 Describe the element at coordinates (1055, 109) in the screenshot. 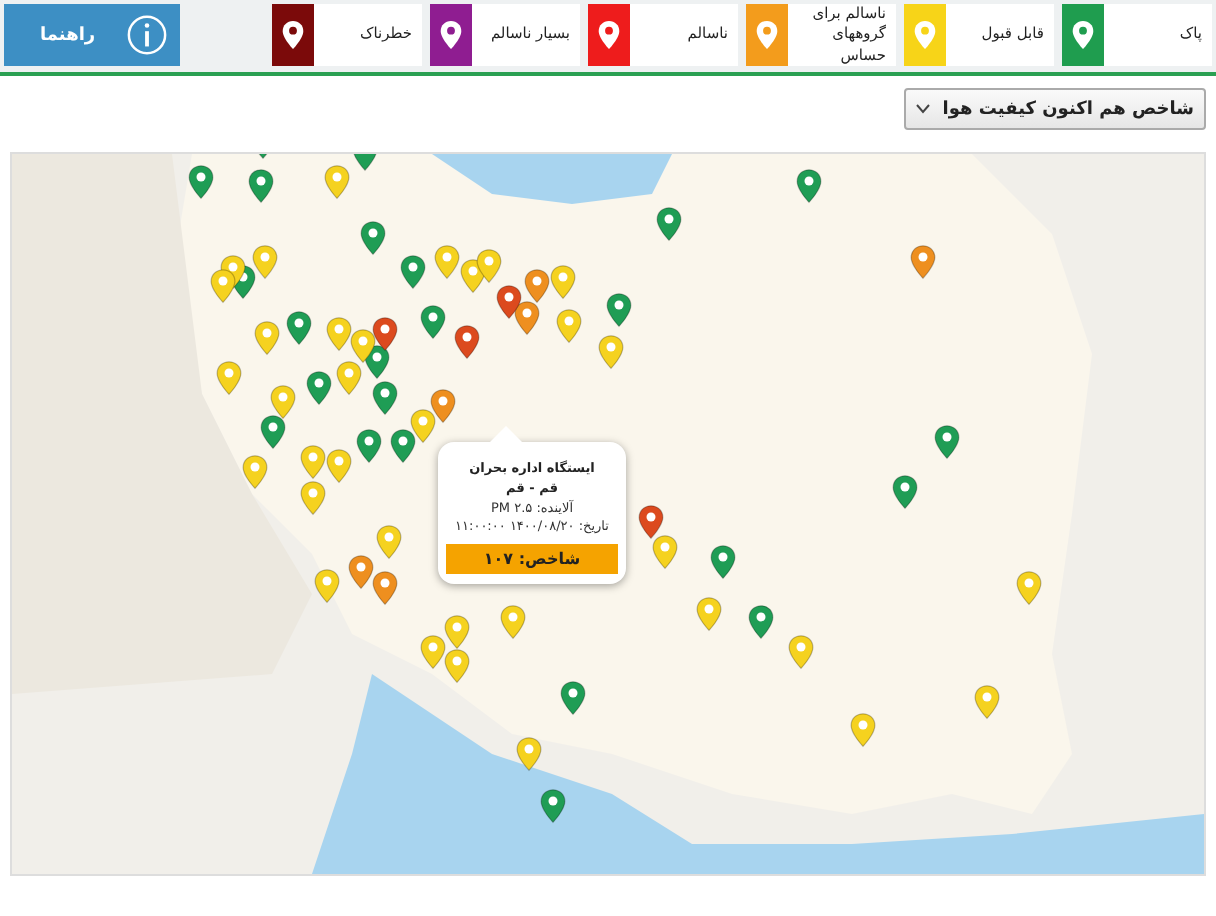

I see `index-dropdown: شاخص هم اکنون کیفیت هوا` at that location.